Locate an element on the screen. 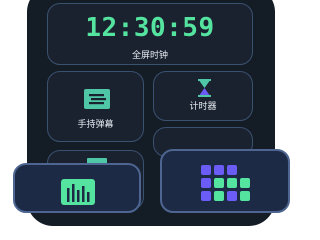 This screenshot has height=240, width=320. clock-time: 12:30:59 is located at coordinates (150, 28).